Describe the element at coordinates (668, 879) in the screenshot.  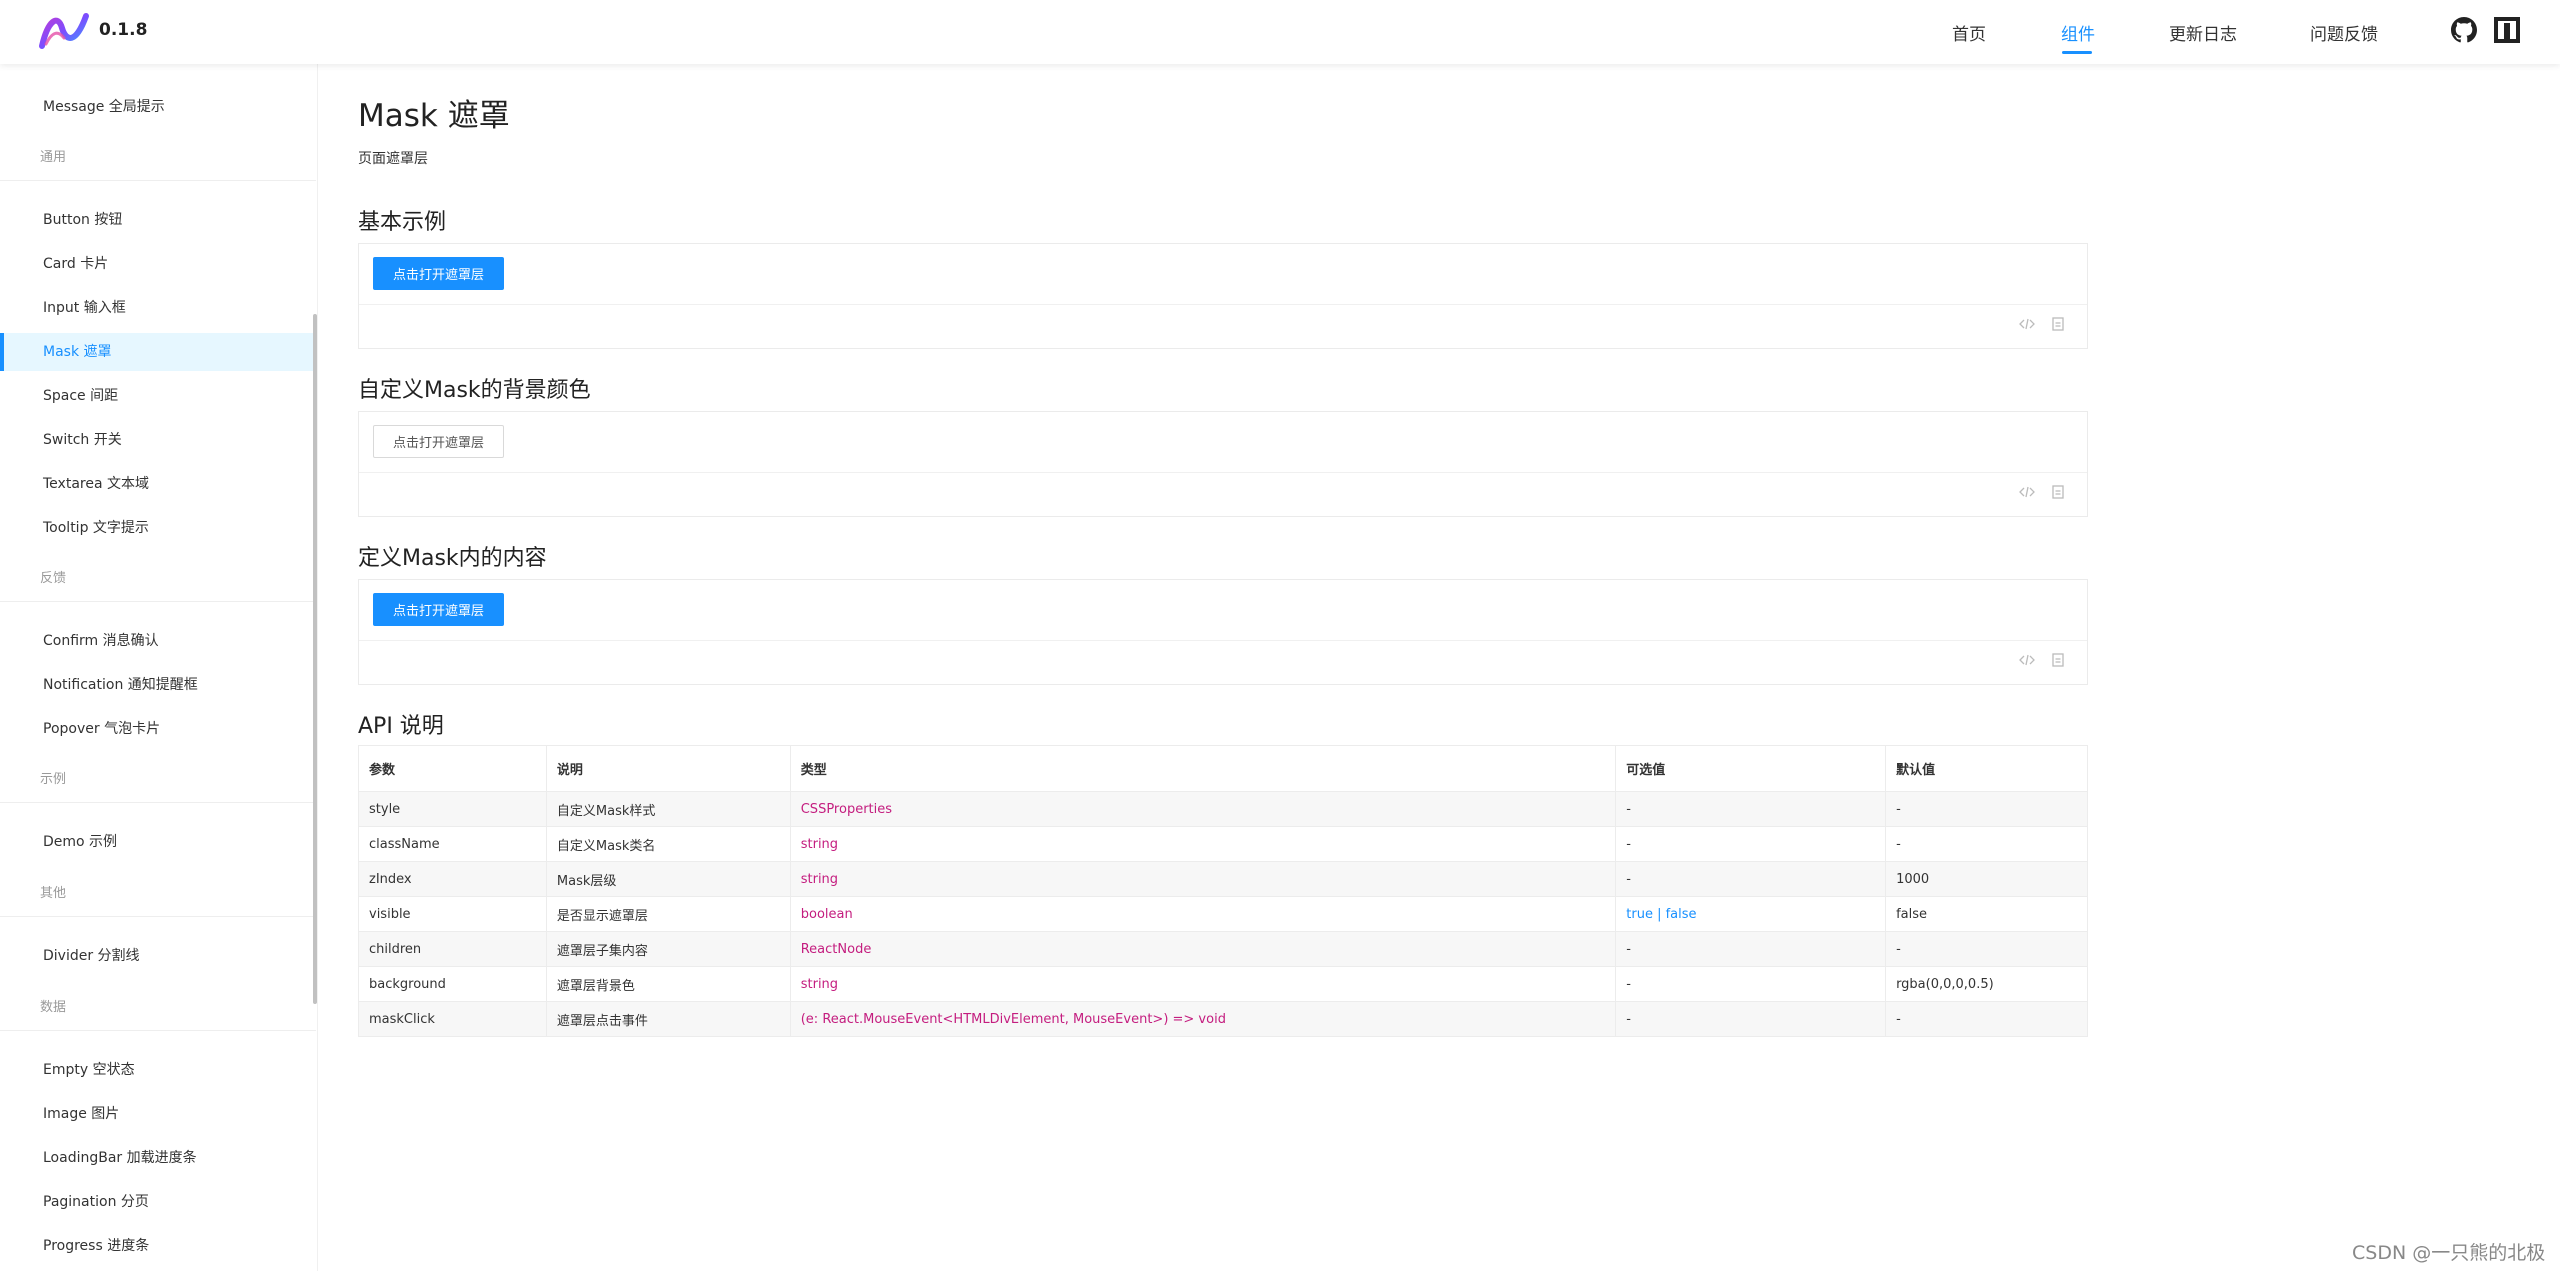
I see `table-cell: Mask层级` at that location.